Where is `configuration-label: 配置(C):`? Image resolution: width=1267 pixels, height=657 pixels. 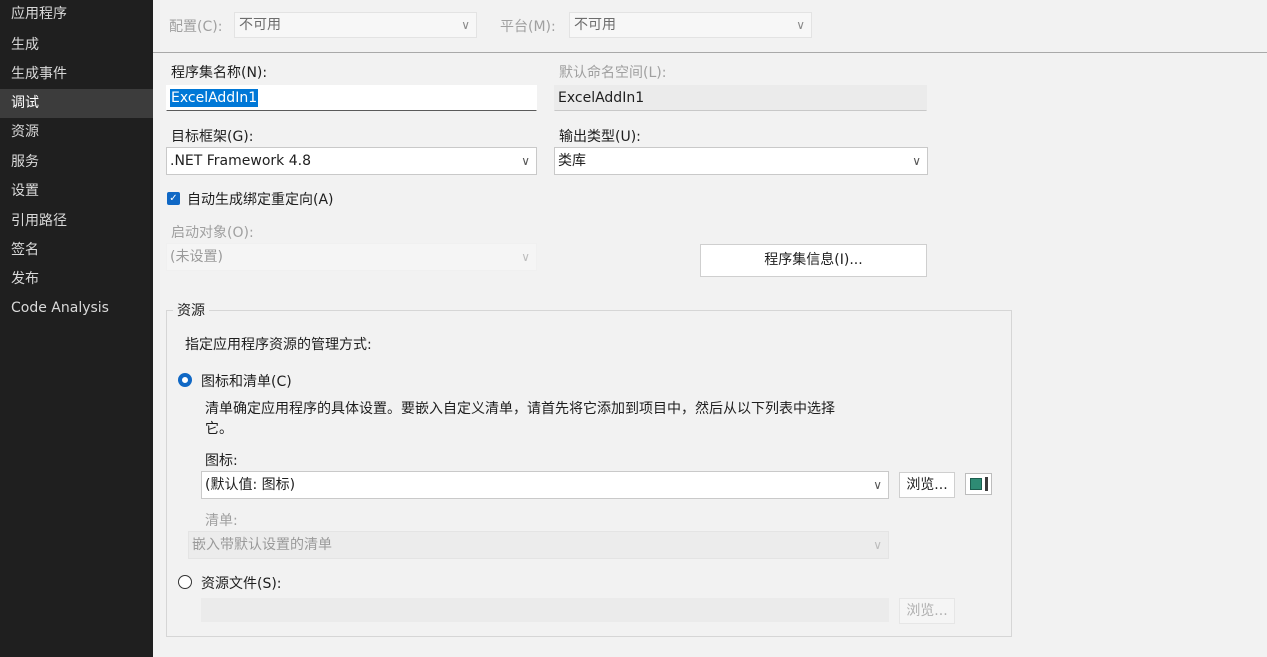 configuration-label: 配置(C): is located at coordinates (196, 27).